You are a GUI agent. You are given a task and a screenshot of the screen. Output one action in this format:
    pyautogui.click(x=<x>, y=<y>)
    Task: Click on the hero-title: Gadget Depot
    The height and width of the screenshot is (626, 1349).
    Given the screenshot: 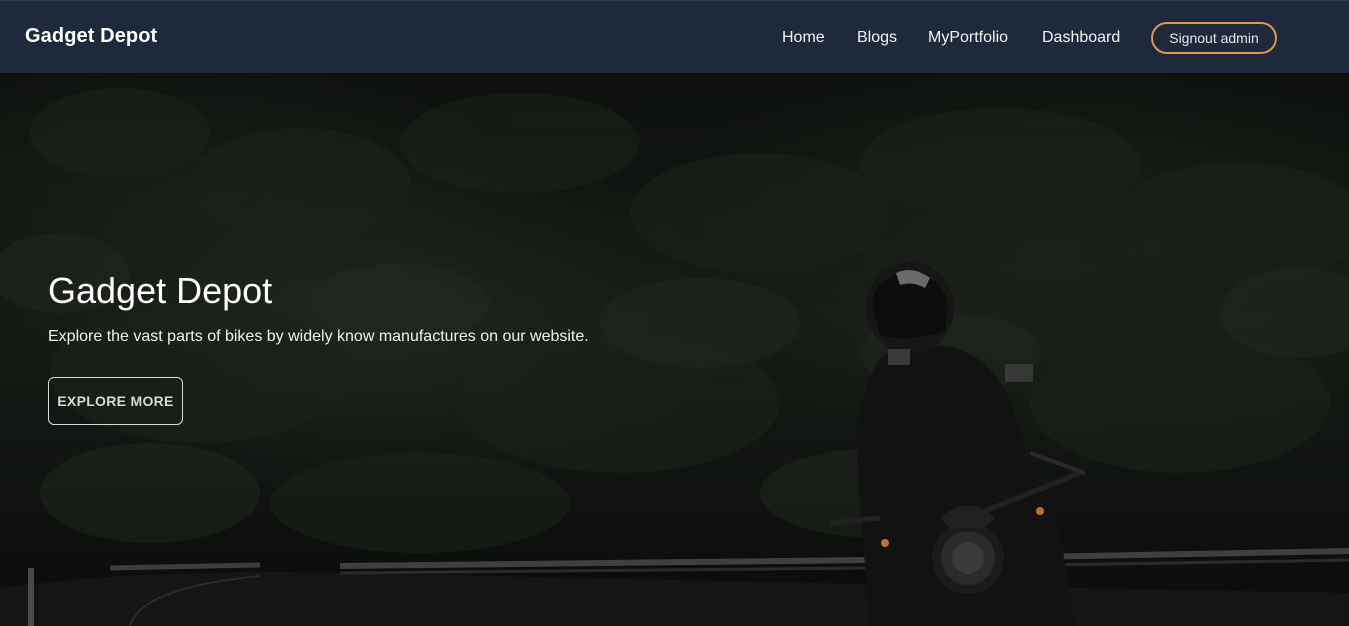 What is the action you would take?
    pyautogui.click(x=160, y=290)
    